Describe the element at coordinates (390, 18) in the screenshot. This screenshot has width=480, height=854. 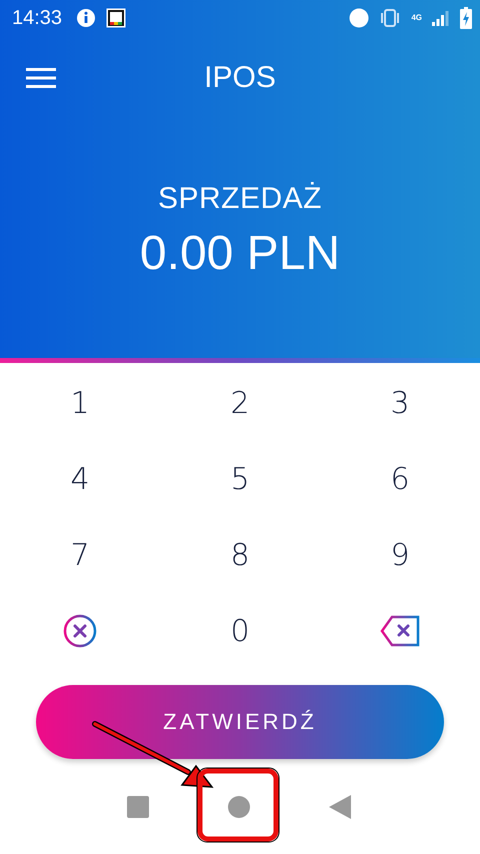
I see `vibrate-icon` at that location.